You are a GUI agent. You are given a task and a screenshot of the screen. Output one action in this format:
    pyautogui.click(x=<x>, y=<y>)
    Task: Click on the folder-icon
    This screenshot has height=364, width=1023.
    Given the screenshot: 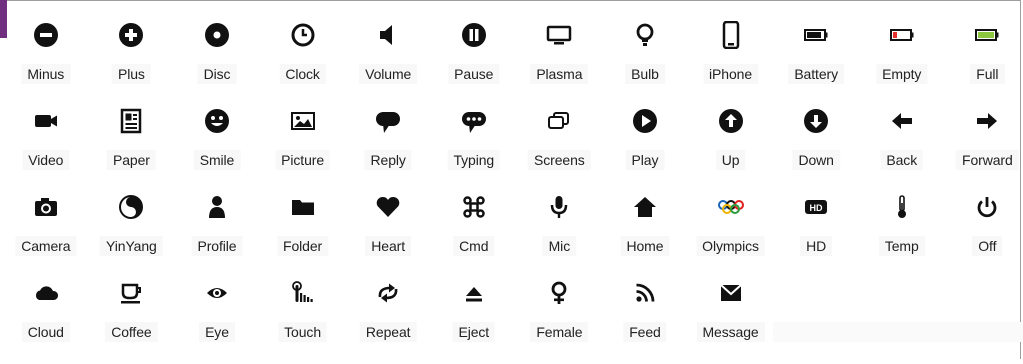 What is the action you would take?
    pyautogui.click(x=303, y=207)
    